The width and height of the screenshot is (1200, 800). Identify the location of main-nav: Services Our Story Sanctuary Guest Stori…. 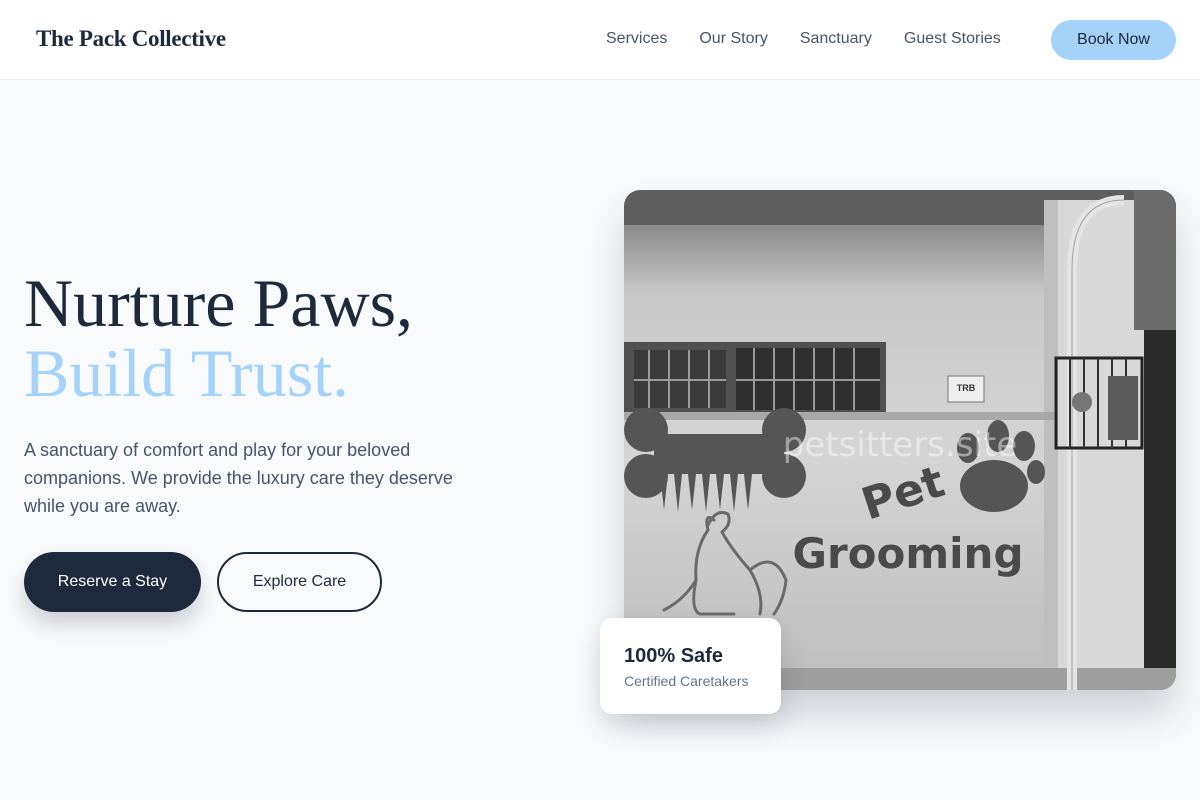
(803, 39).